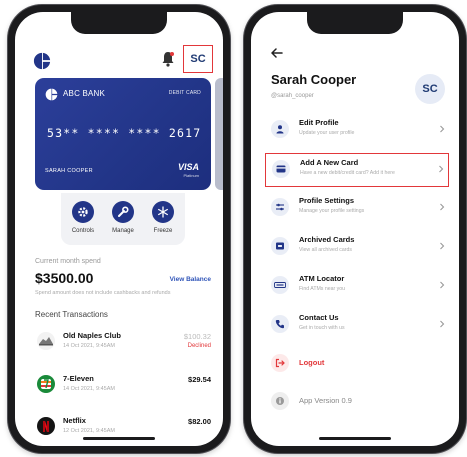 The image size is (467, 457). Describe the element at coordinates (280, 246) in the screenshot. I see `archive-icon` at that location.